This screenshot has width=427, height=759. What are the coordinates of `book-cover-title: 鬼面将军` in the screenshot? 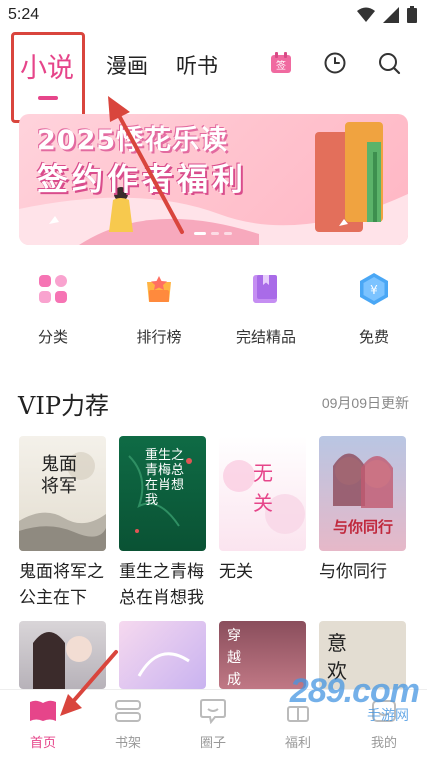 It's located at (59, 475).